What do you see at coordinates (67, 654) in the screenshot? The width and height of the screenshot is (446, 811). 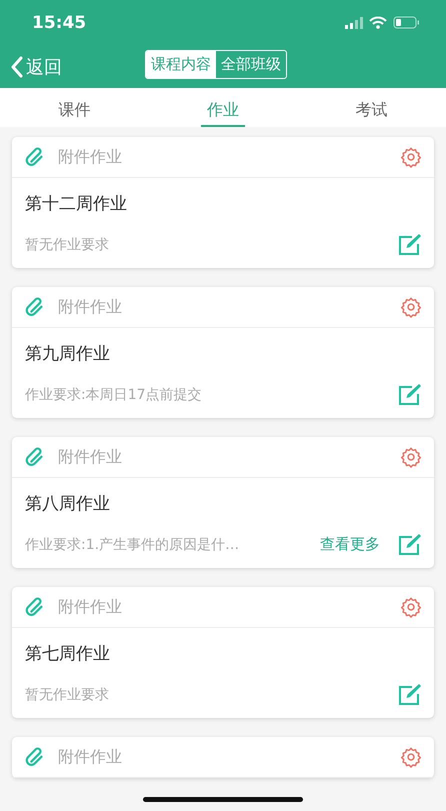 I see `assignment-title: 第七周作业` at bounding box center [67, 654].